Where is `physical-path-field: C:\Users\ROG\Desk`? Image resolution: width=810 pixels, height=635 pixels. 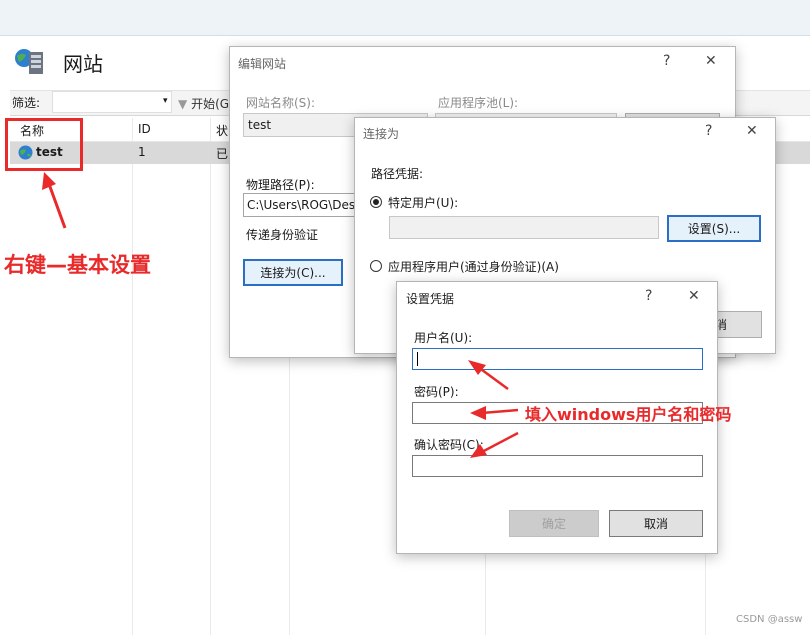
physical-path-field: C:\Users\ROG\Desk is located at coordinates (303, 205).